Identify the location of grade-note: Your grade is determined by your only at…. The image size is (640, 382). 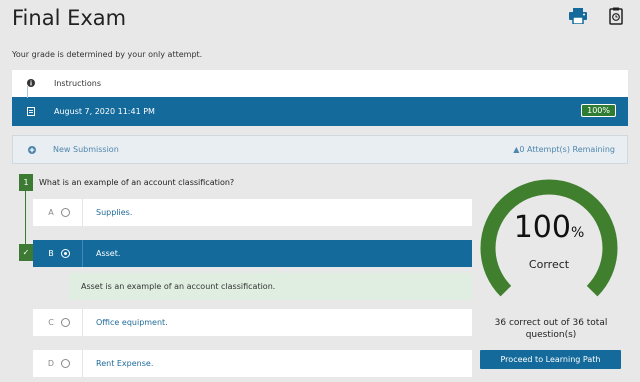
(107, 54).